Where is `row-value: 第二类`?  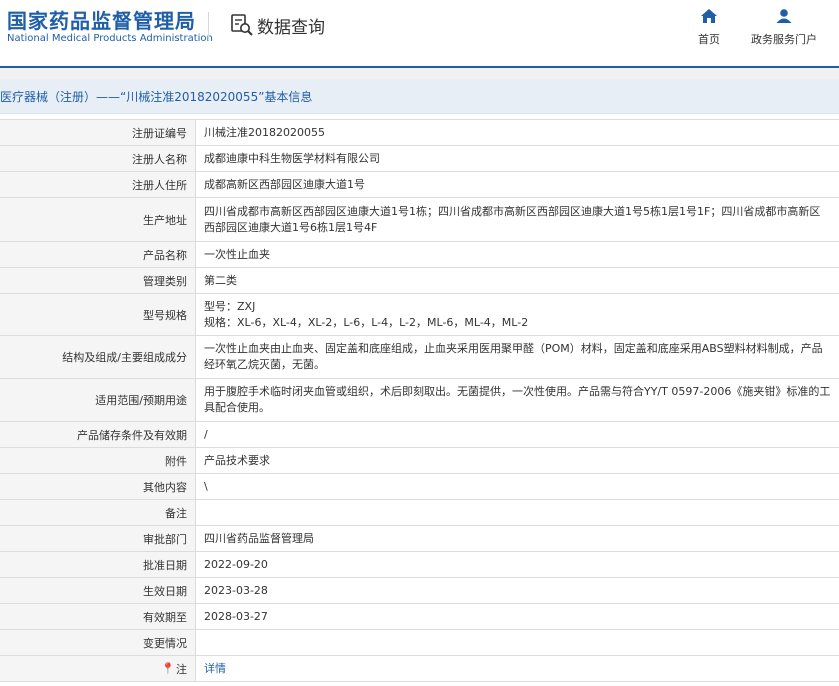
row-value: 第二类 is located at coordinates (220, 280).